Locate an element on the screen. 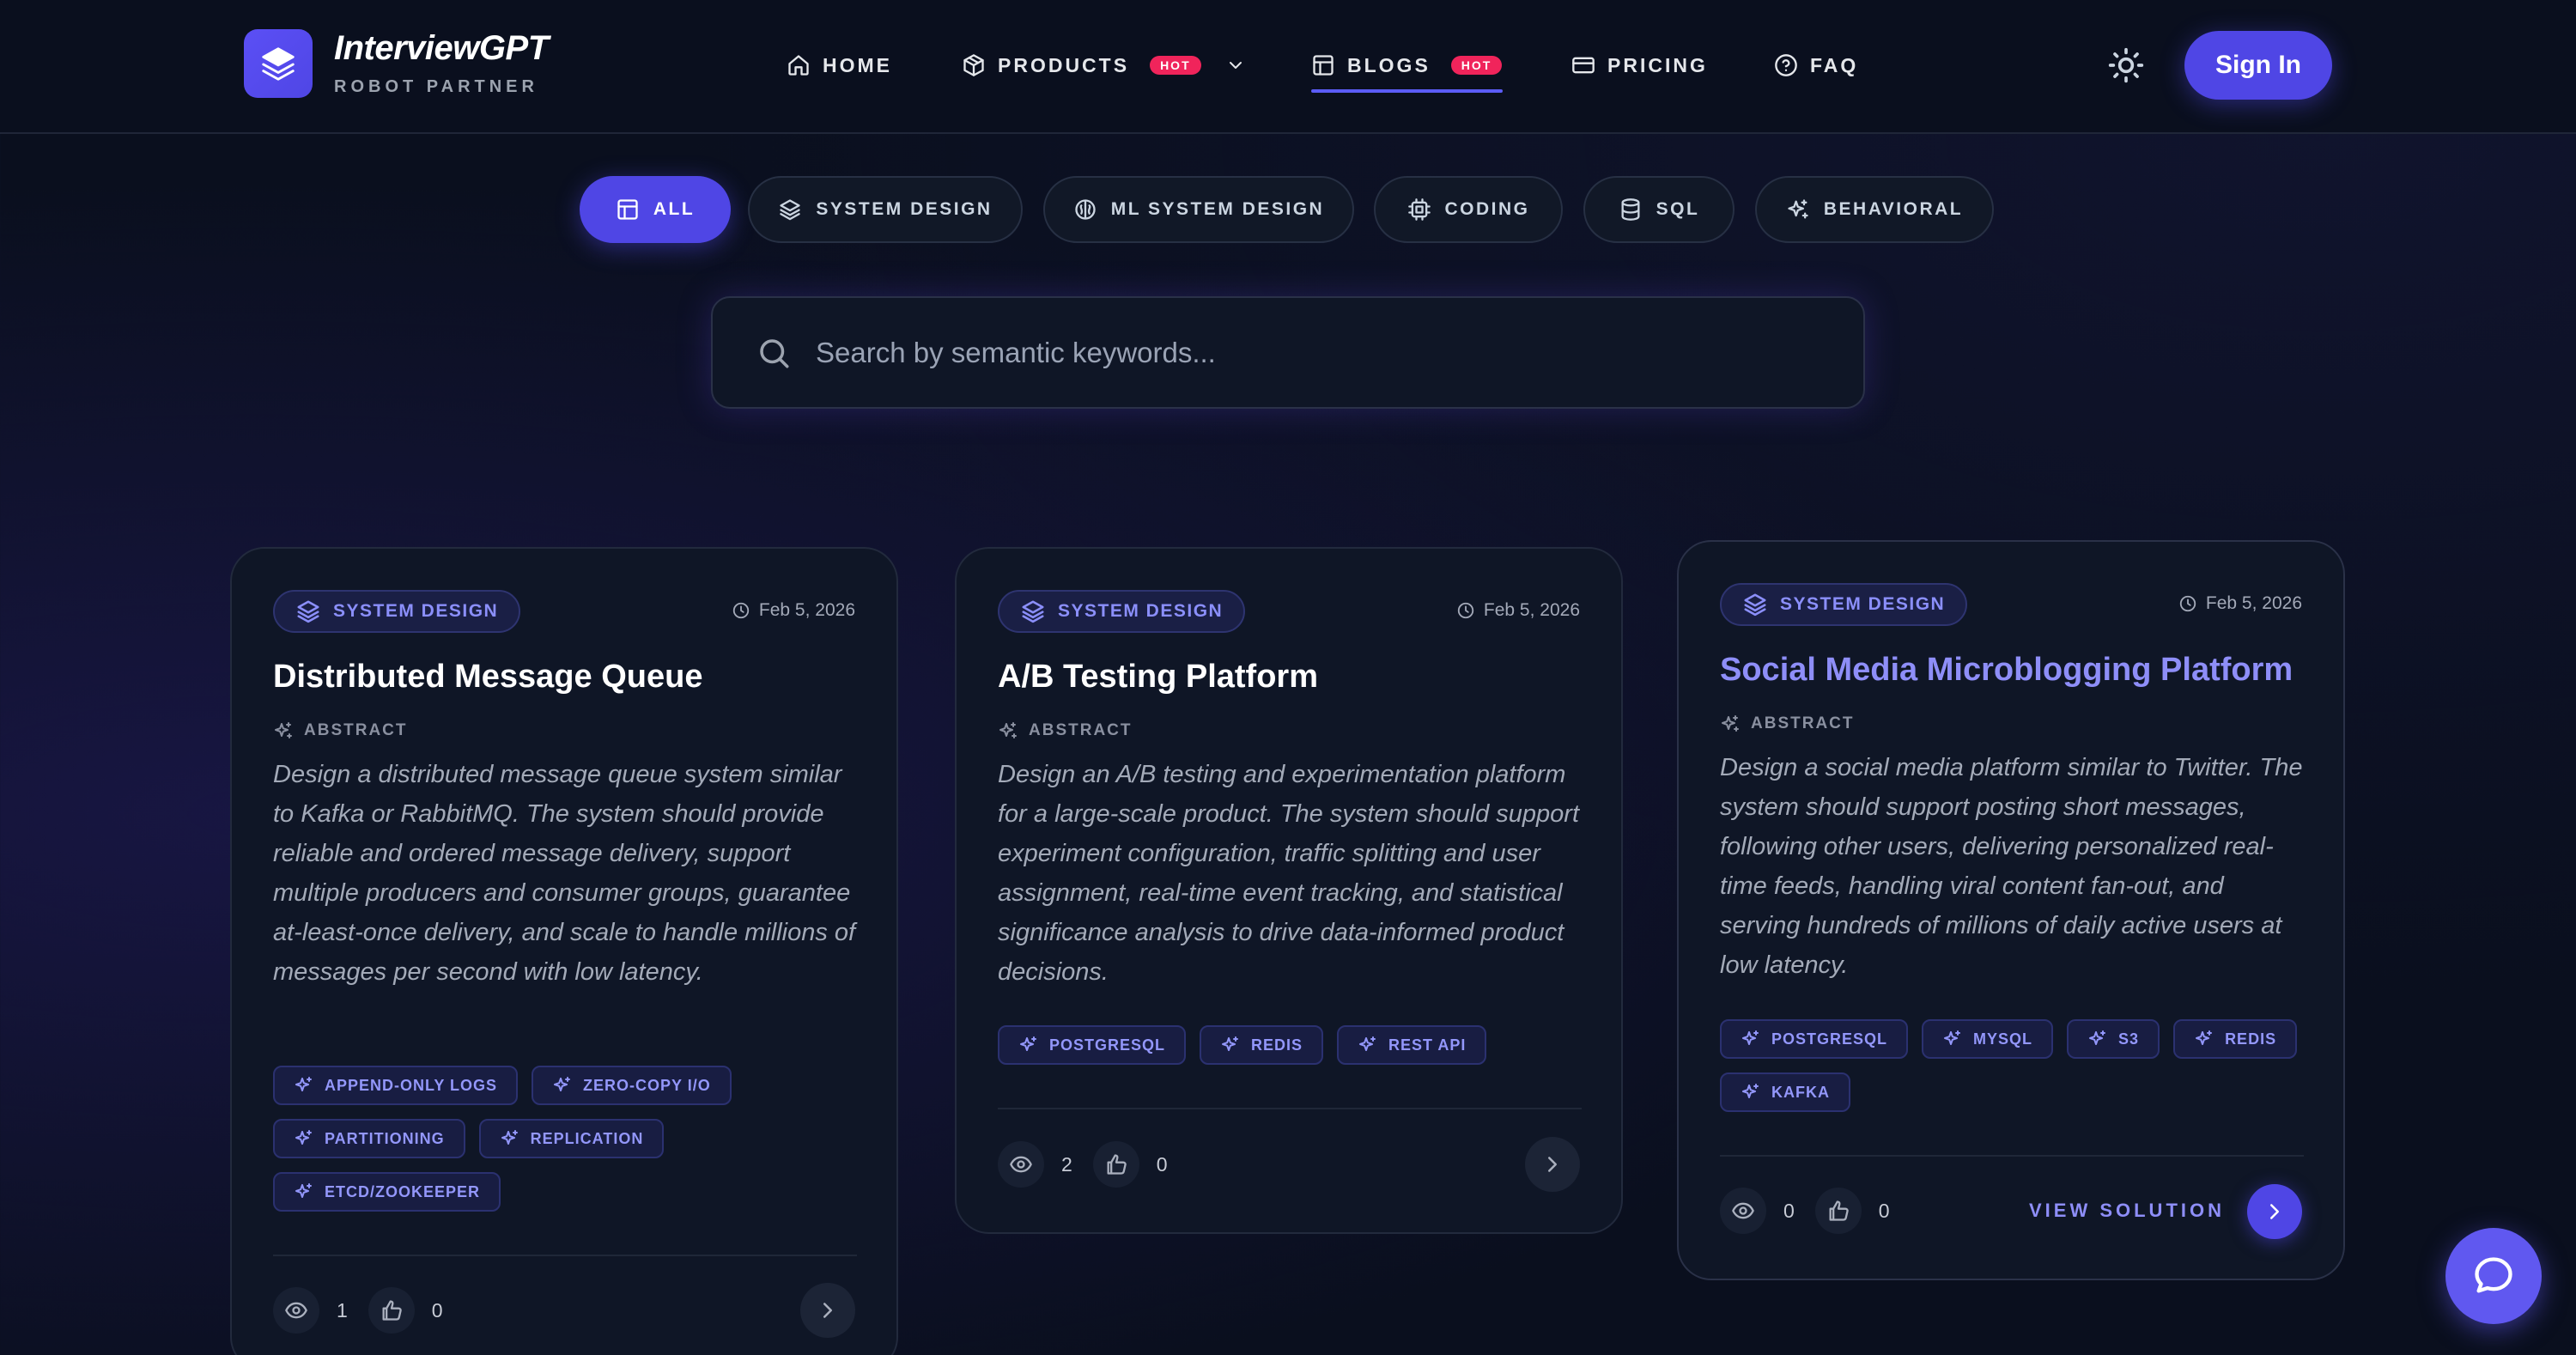 Image resolution: width=2576 pixels, height=1355 pixels. chevron-down-icon is located at coordinates (1235, 65).